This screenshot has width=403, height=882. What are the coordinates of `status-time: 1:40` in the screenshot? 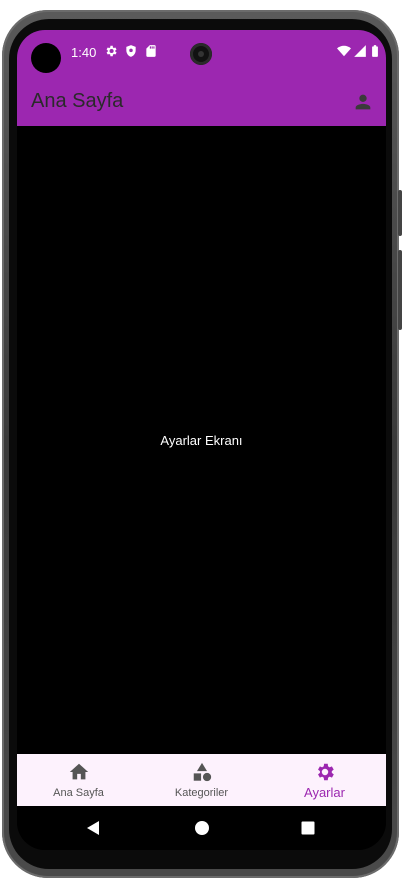 It's located at (84, 52).